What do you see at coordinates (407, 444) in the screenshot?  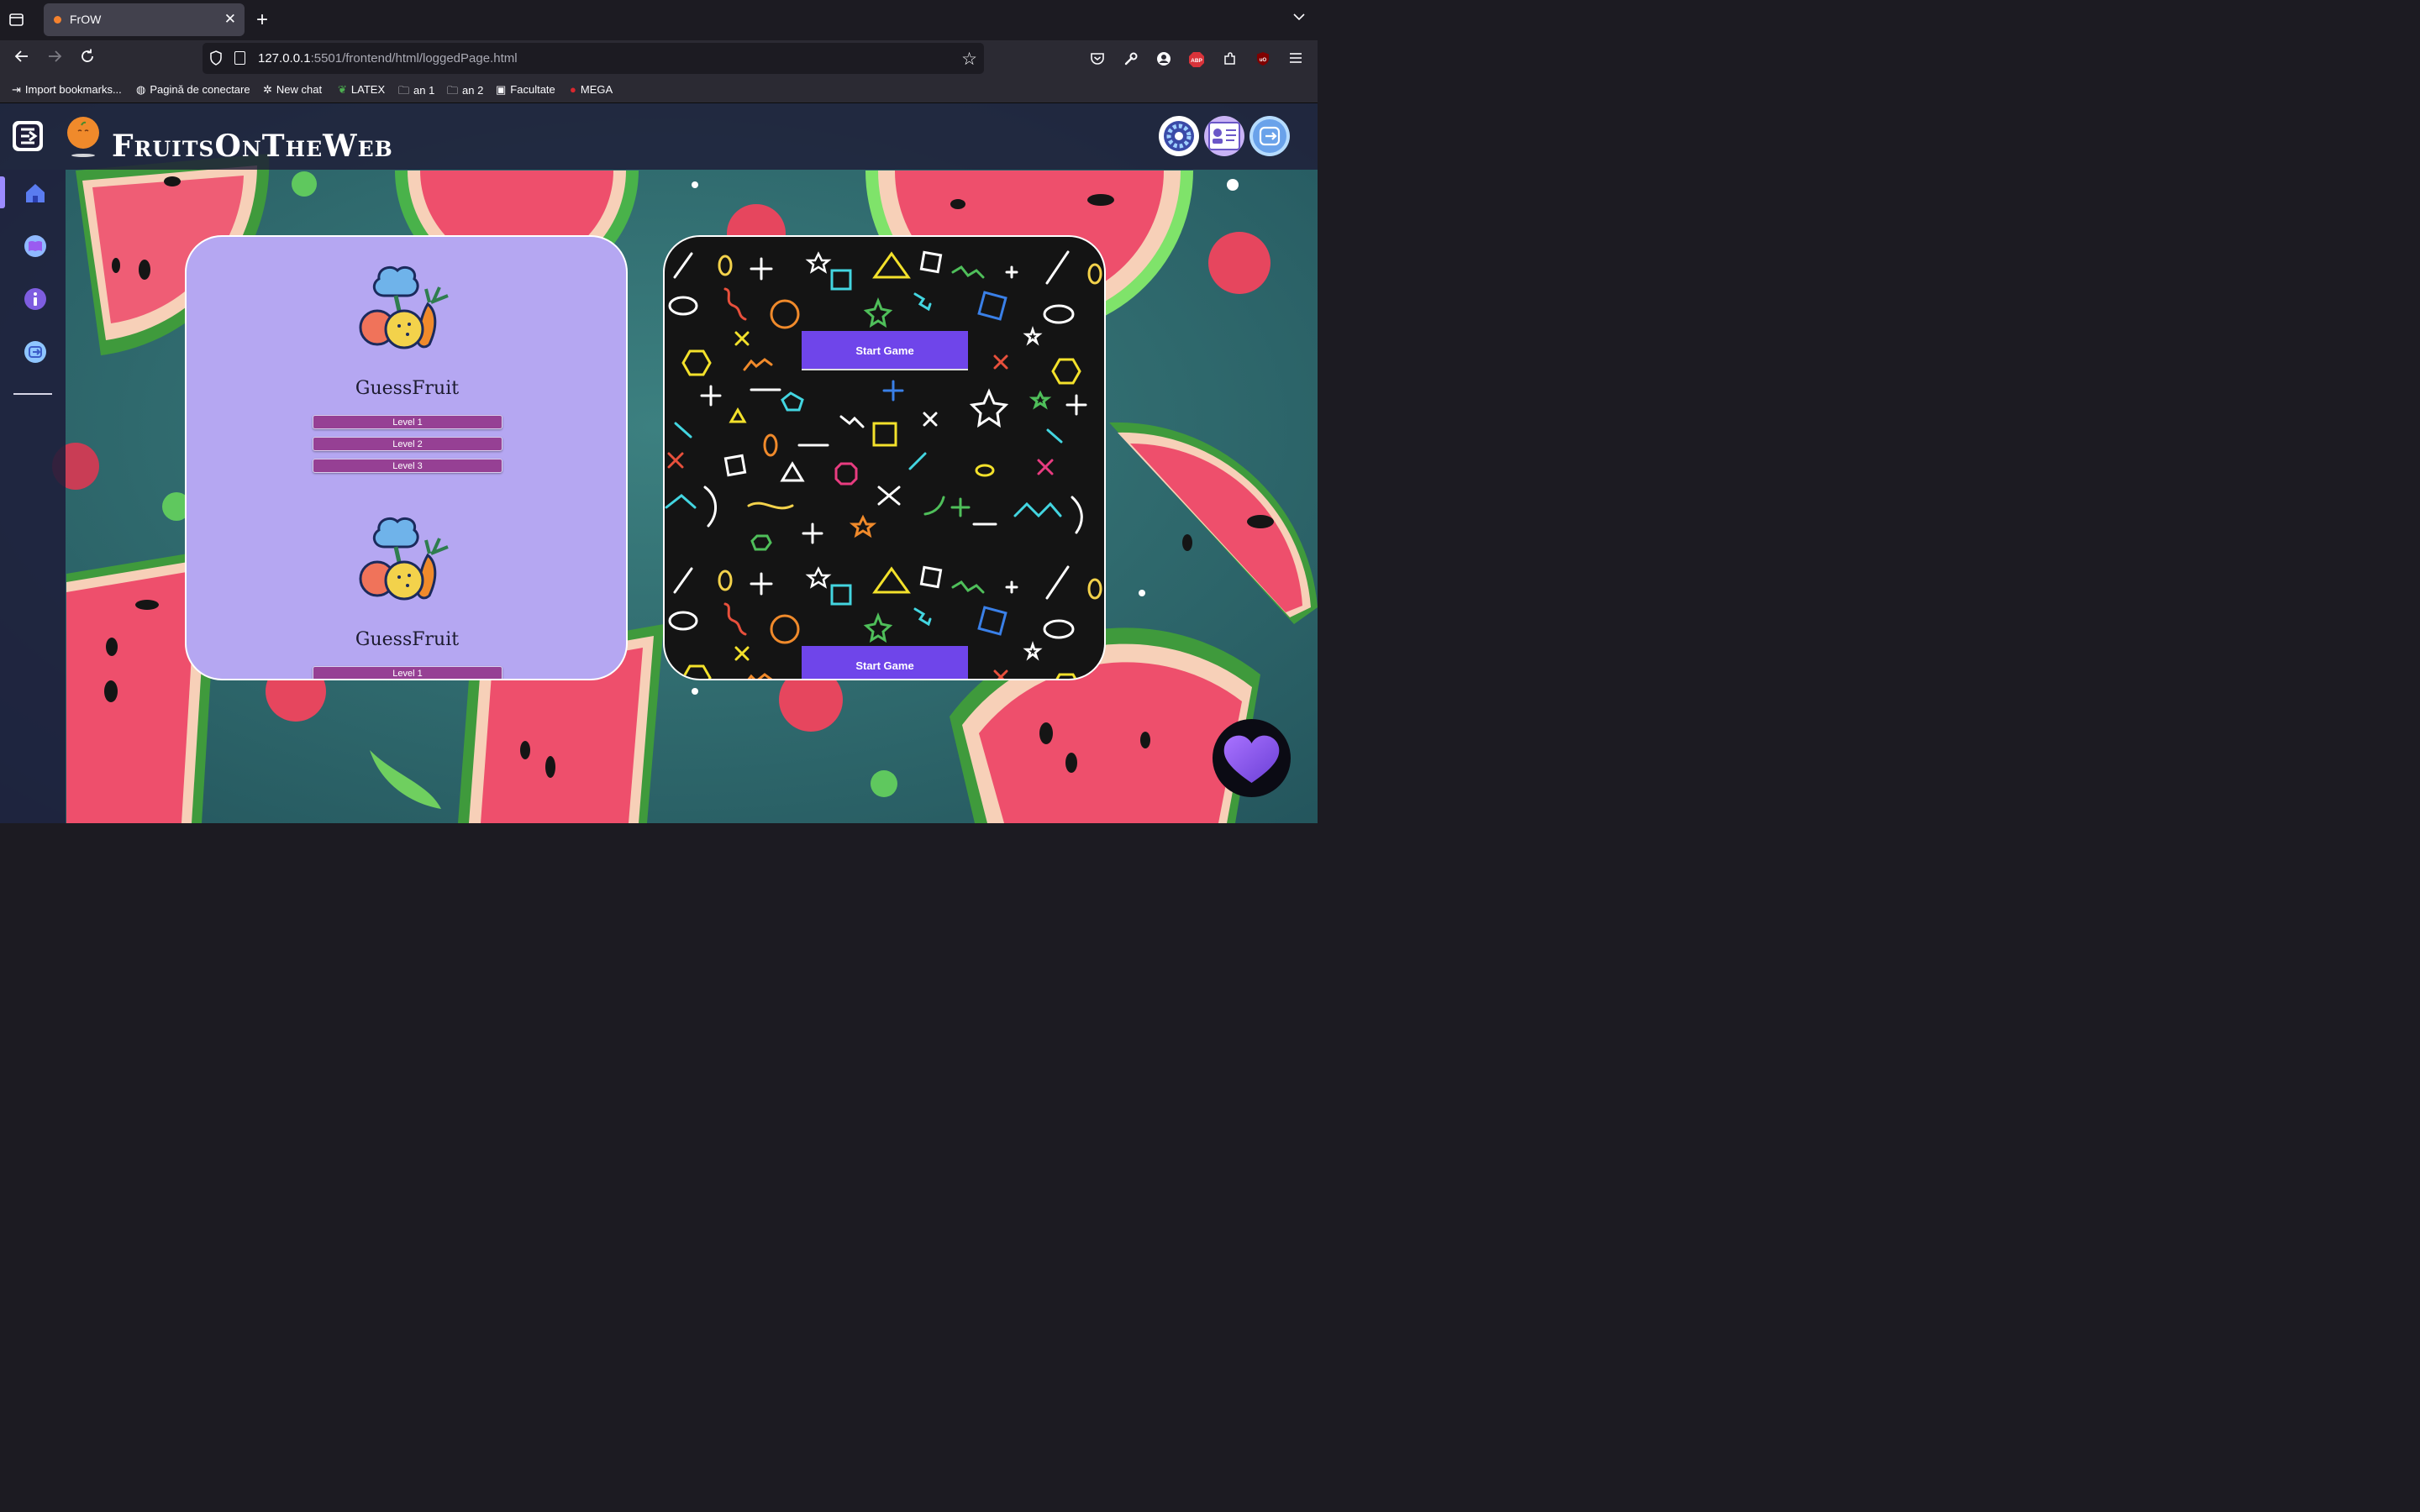 I see `level-2-button: Level 2` at bounding box center [407, 444].